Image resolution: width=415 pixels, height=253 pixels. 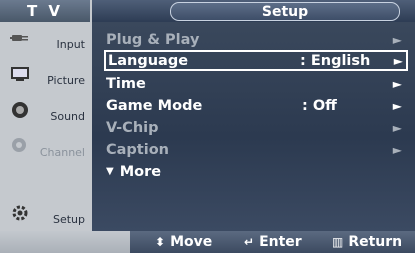 What do you see at coordinates (47, 112) in the screenshot?
I see `sidebar-item-sound: Sound` at bounding box center [47, 112].